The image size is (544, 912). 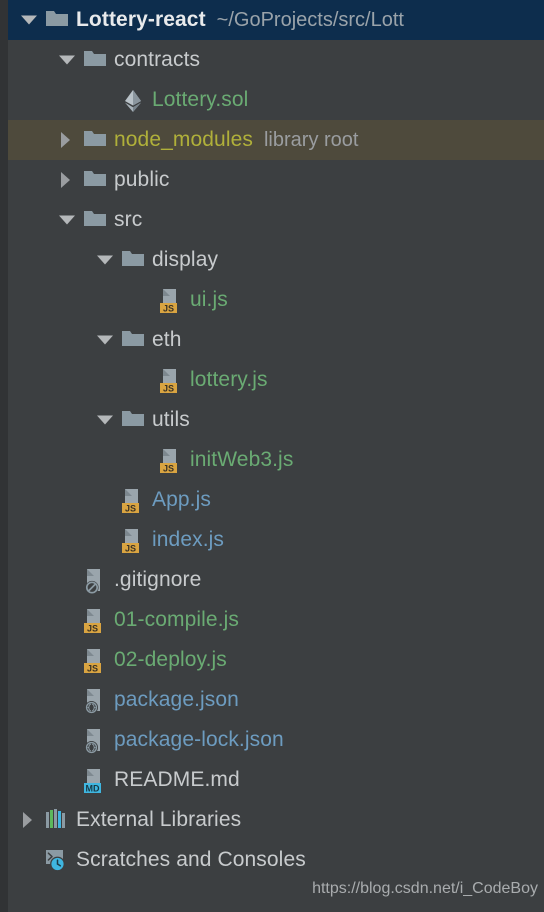 What do you see at coordinates (276, 220) in the screenshot?
I see `tree-row: src` at bounding box center [276, 220].